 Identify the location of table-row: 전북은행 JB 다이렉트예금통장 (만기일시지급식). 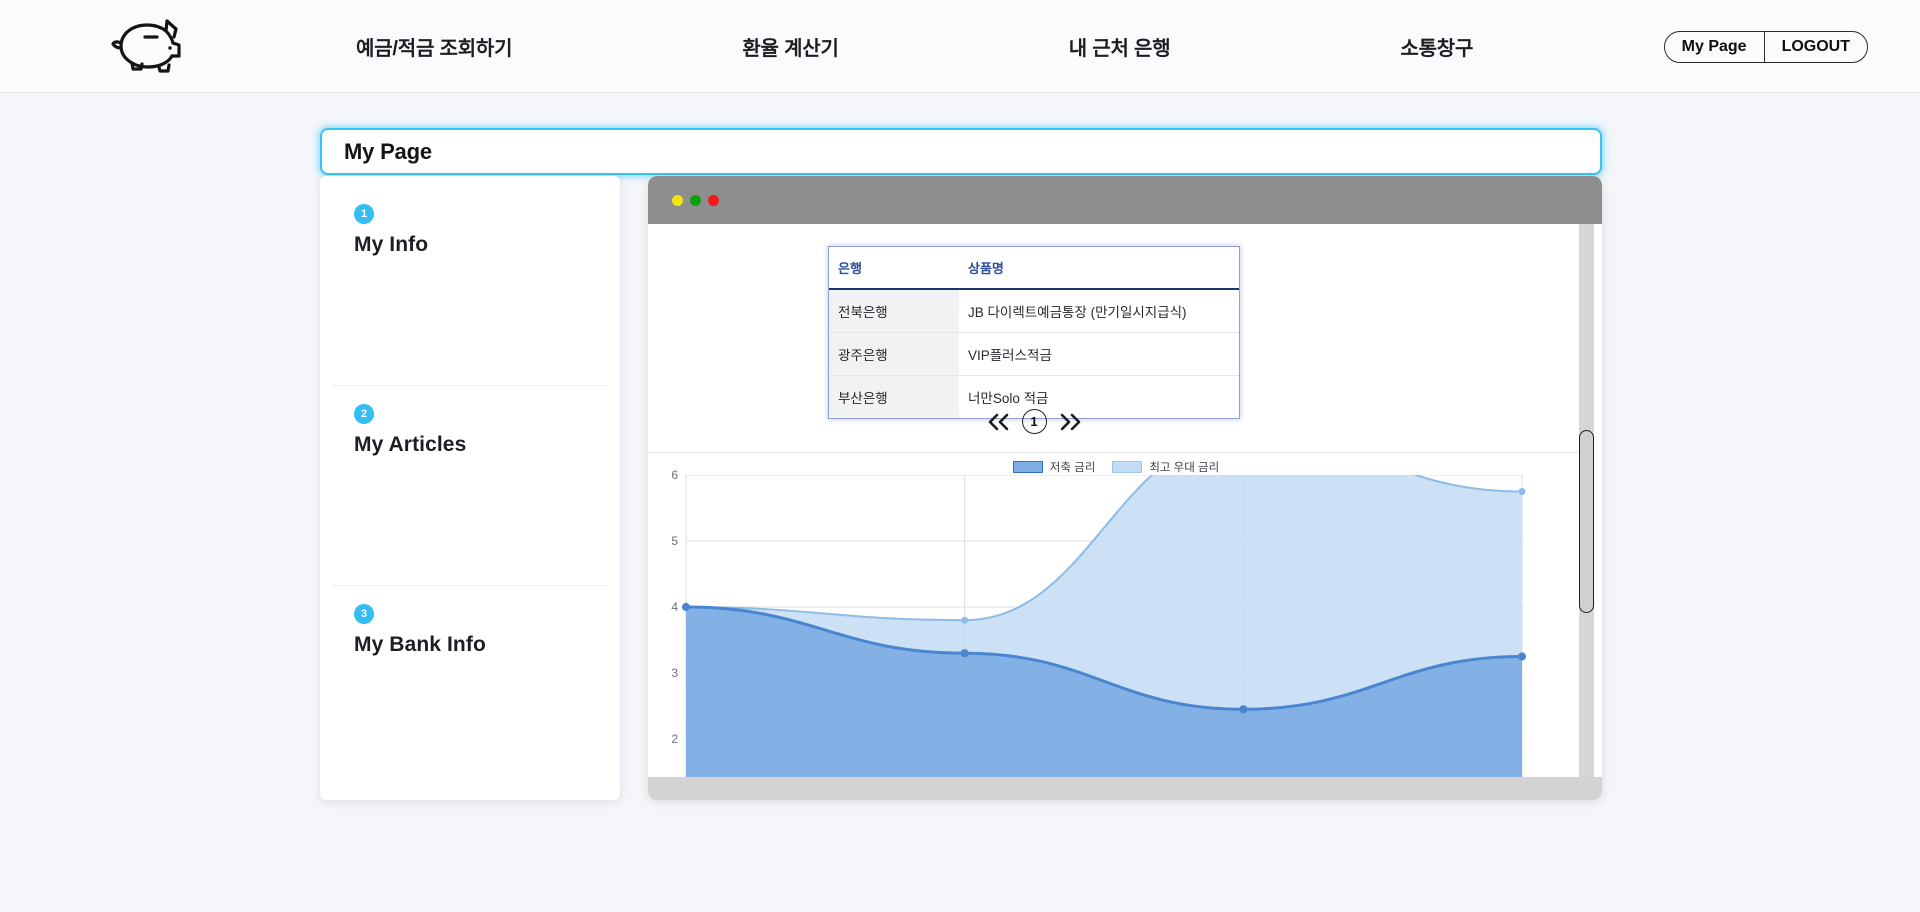
(1034, 311).